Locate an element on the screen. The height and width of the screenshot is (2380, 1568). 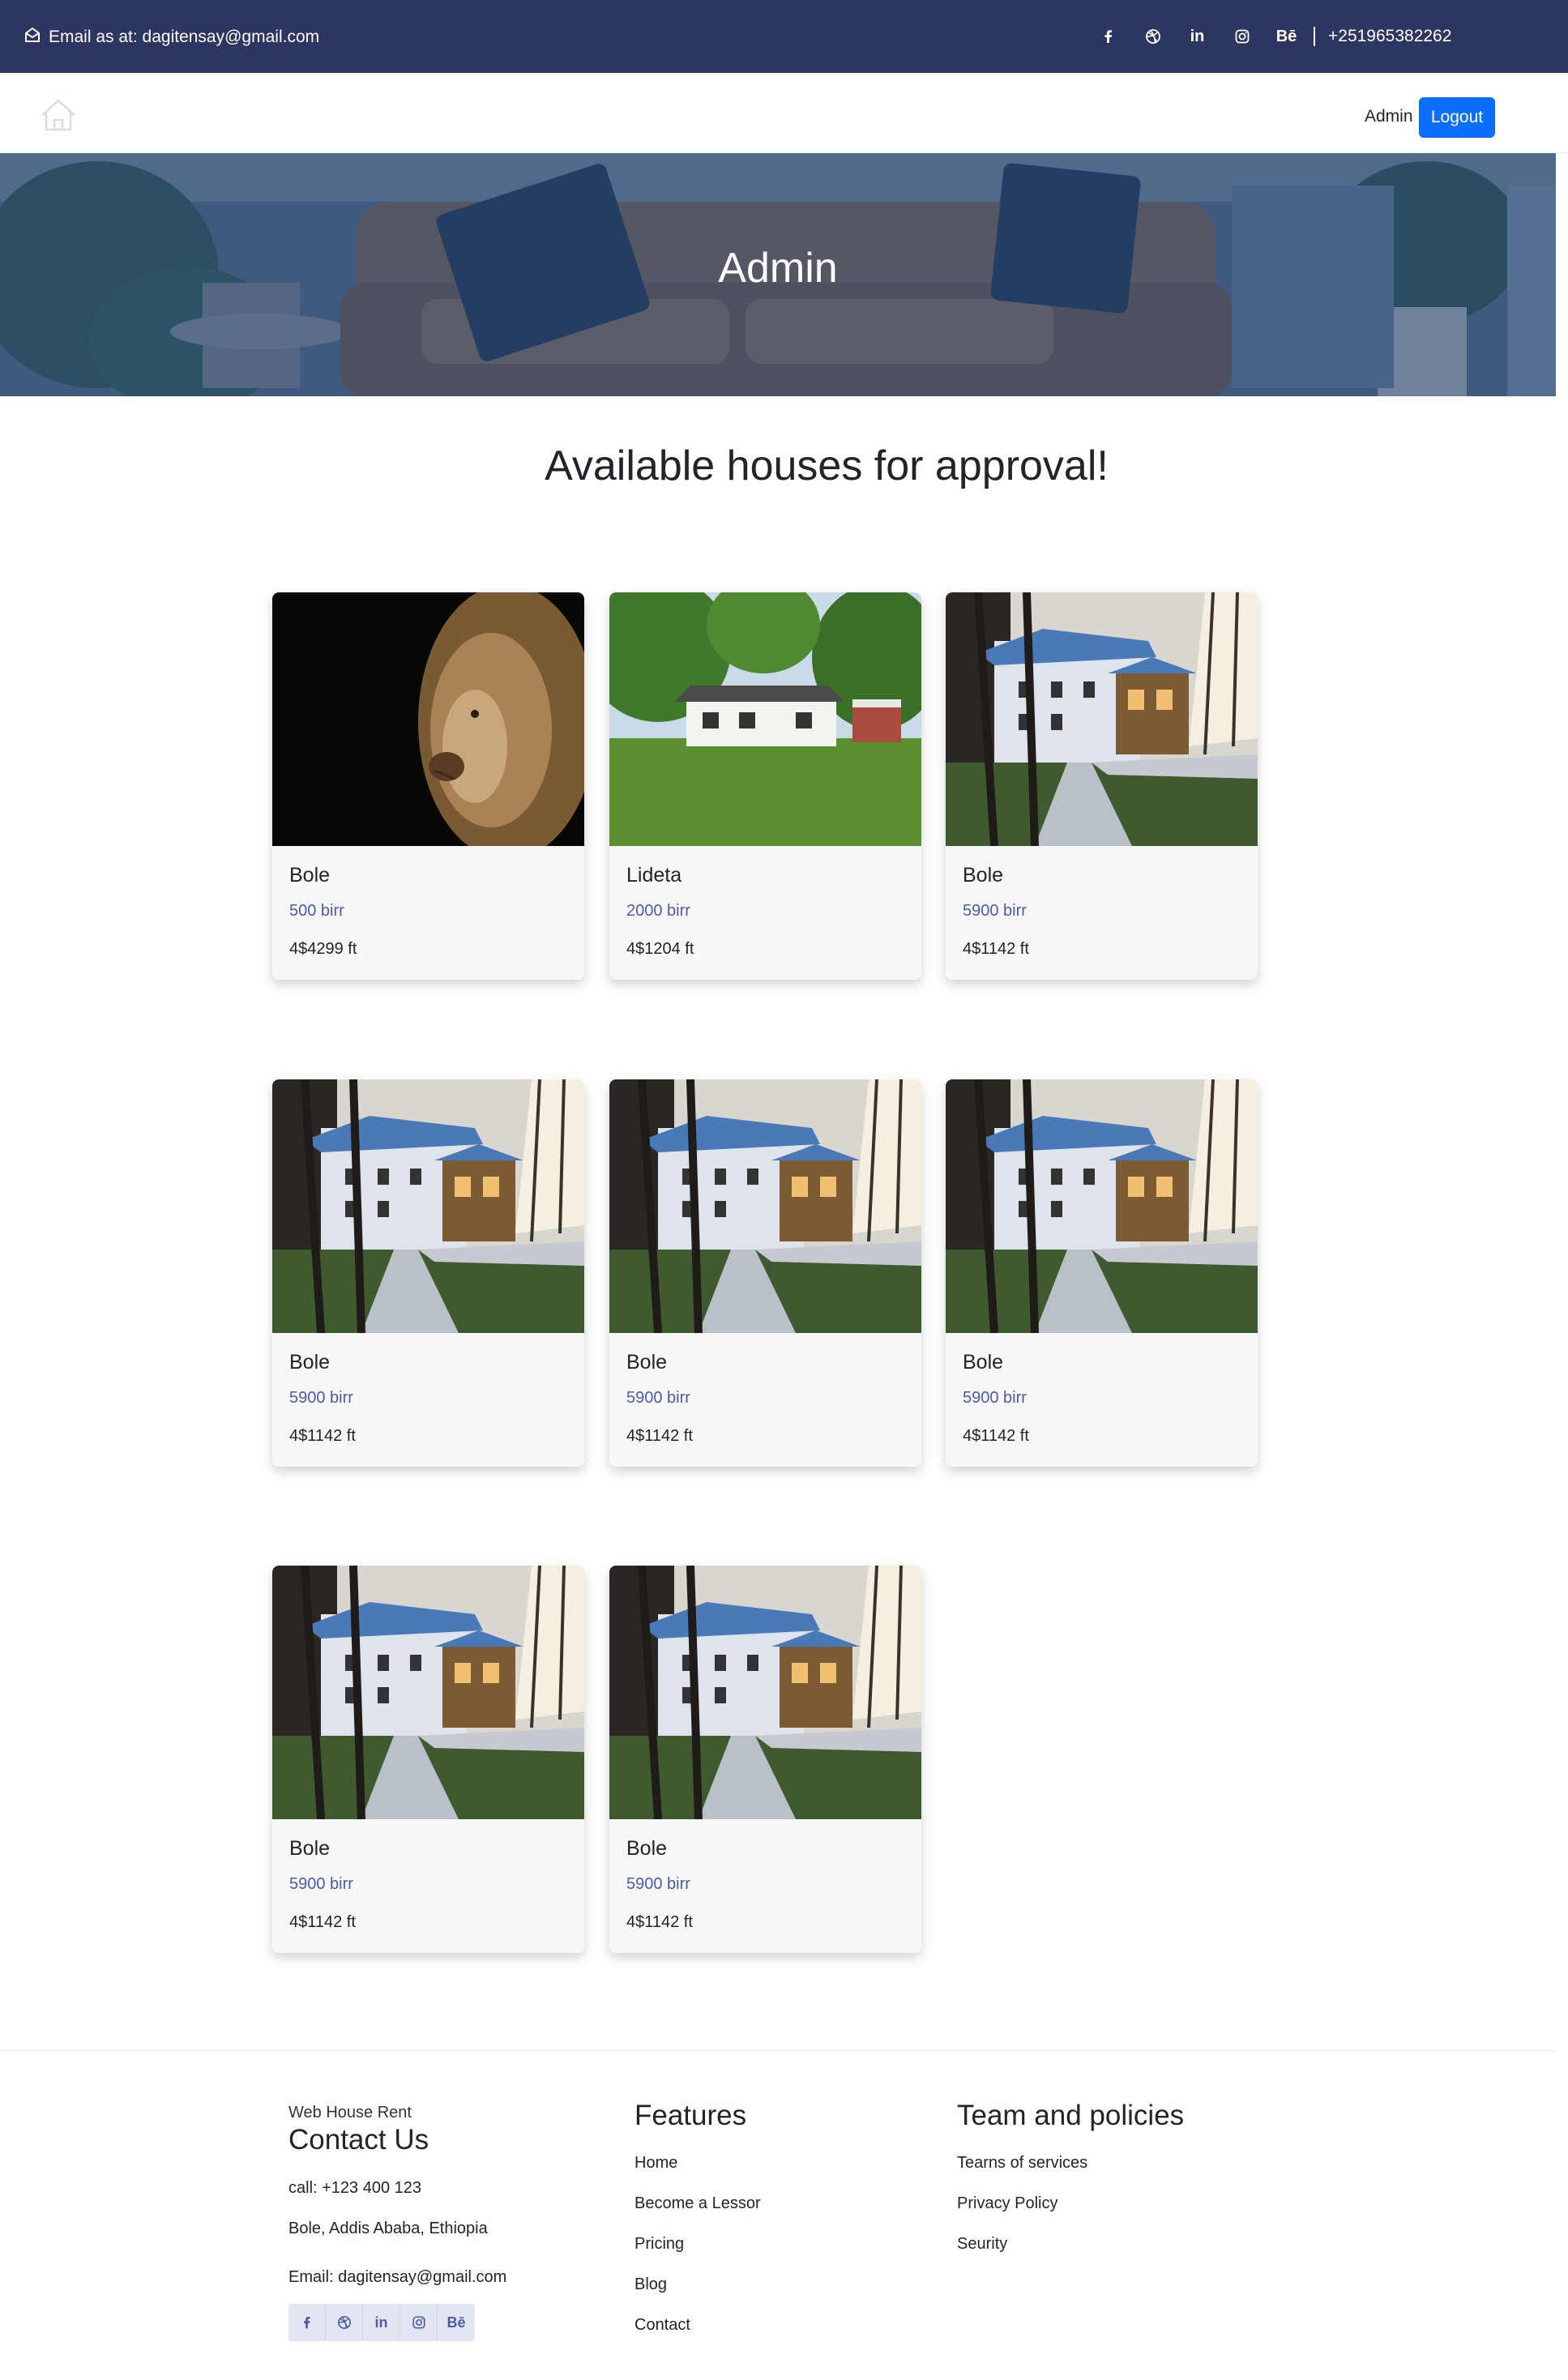
phone-number: +251965382262 is located at coordinates (1390, 36).